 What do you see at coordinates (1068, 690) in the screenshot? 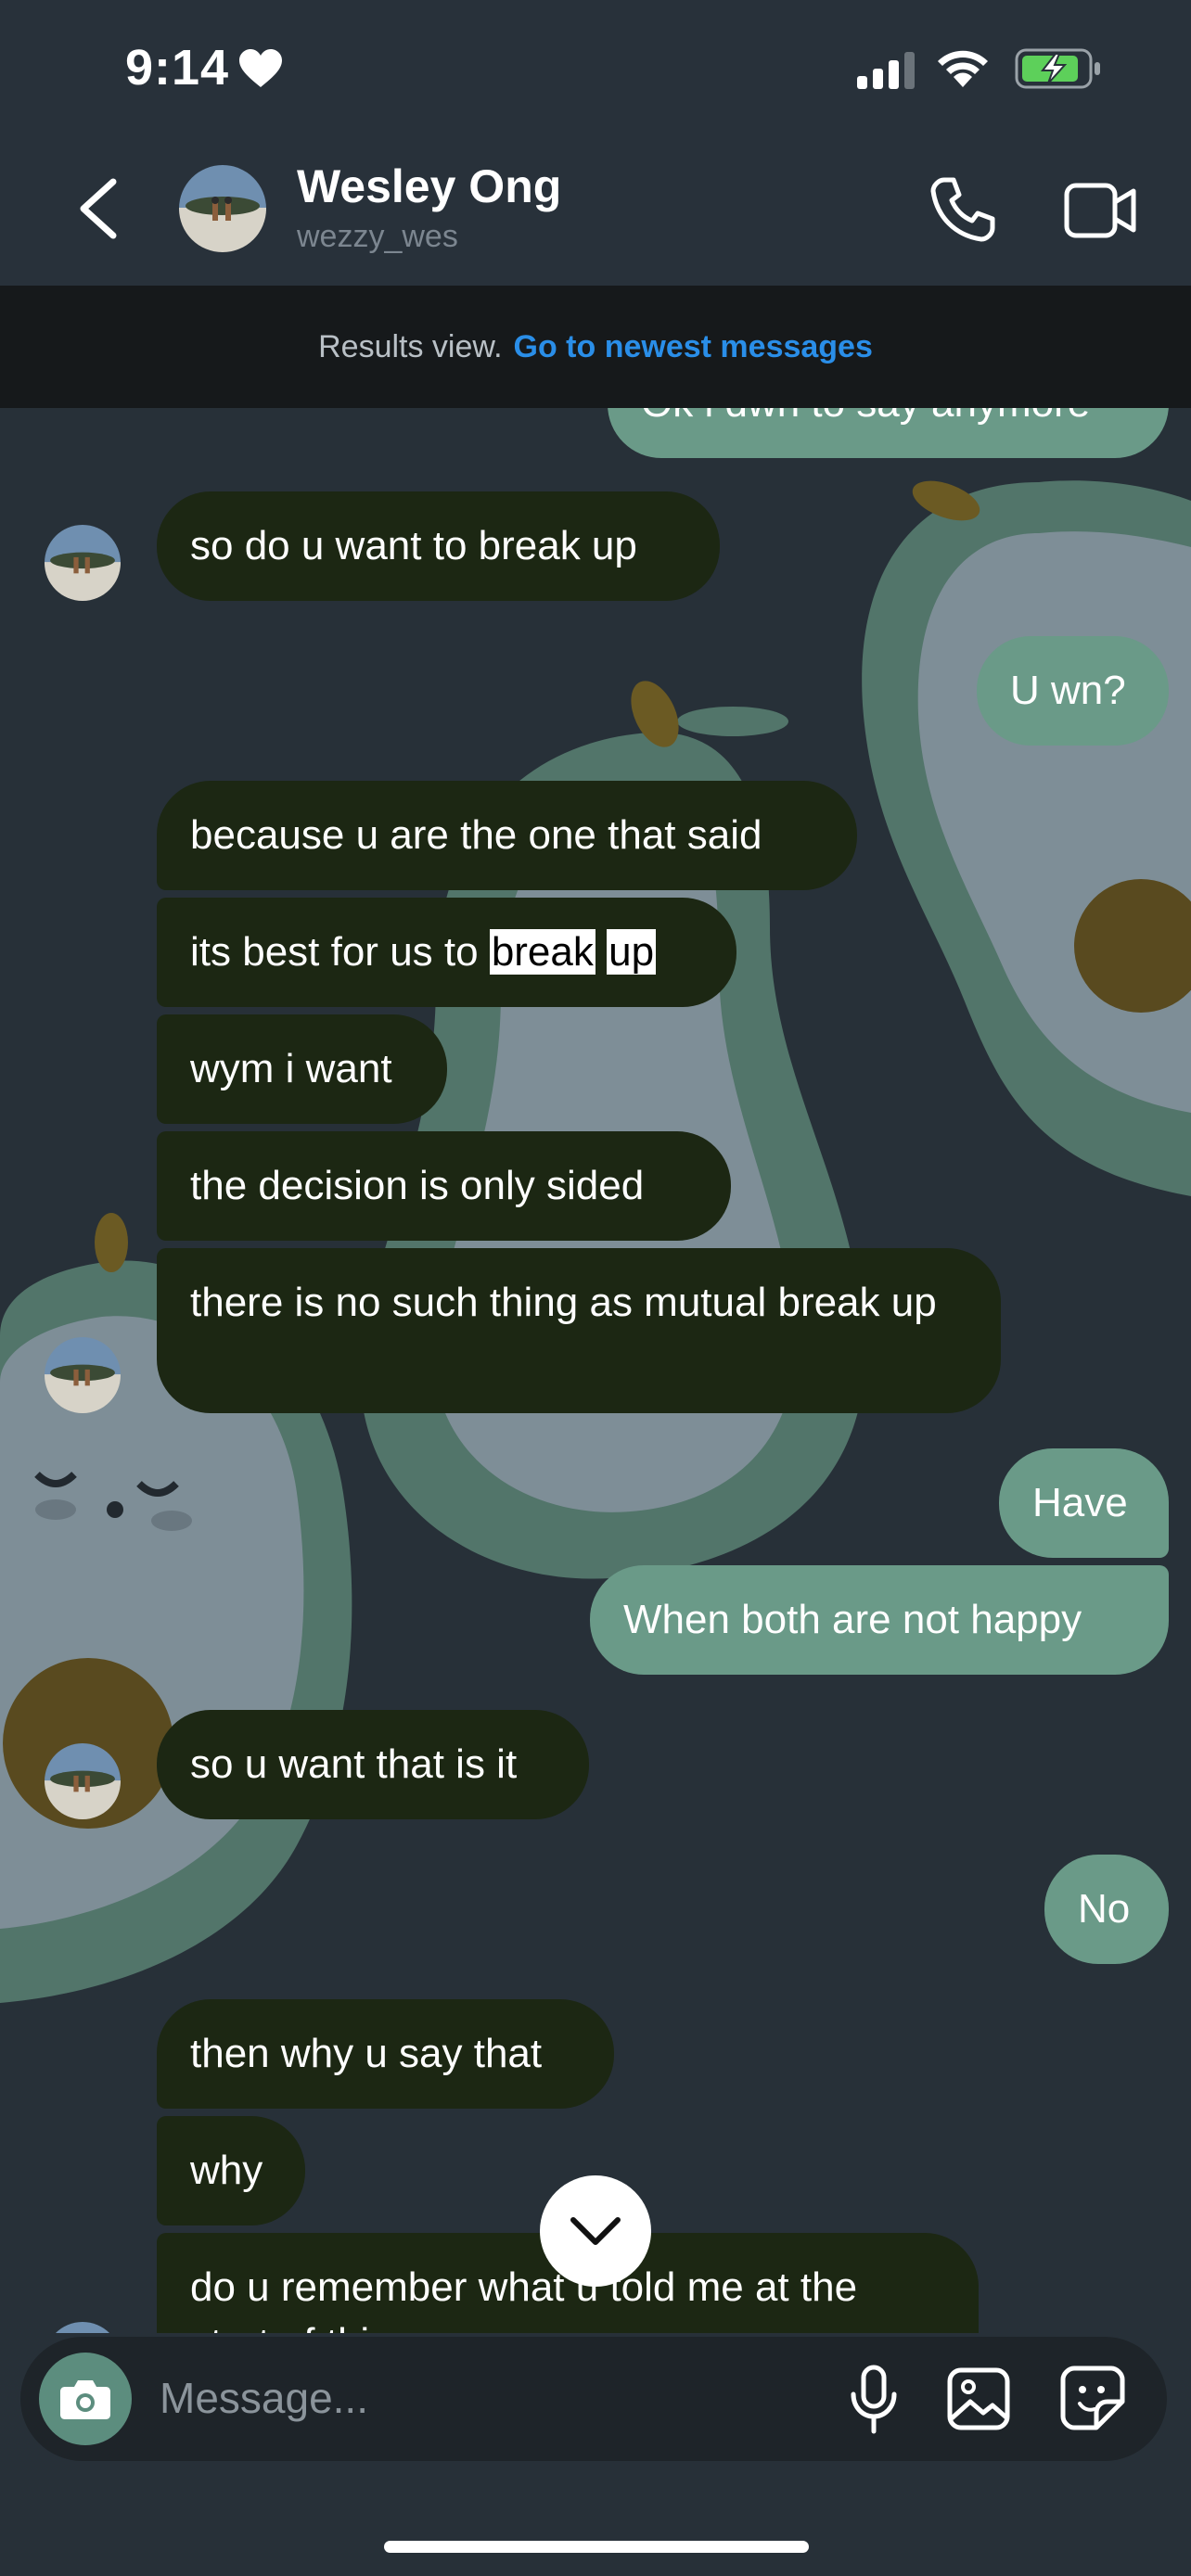
I see `message-text: U wn?` at bounding box center [1068, 690].